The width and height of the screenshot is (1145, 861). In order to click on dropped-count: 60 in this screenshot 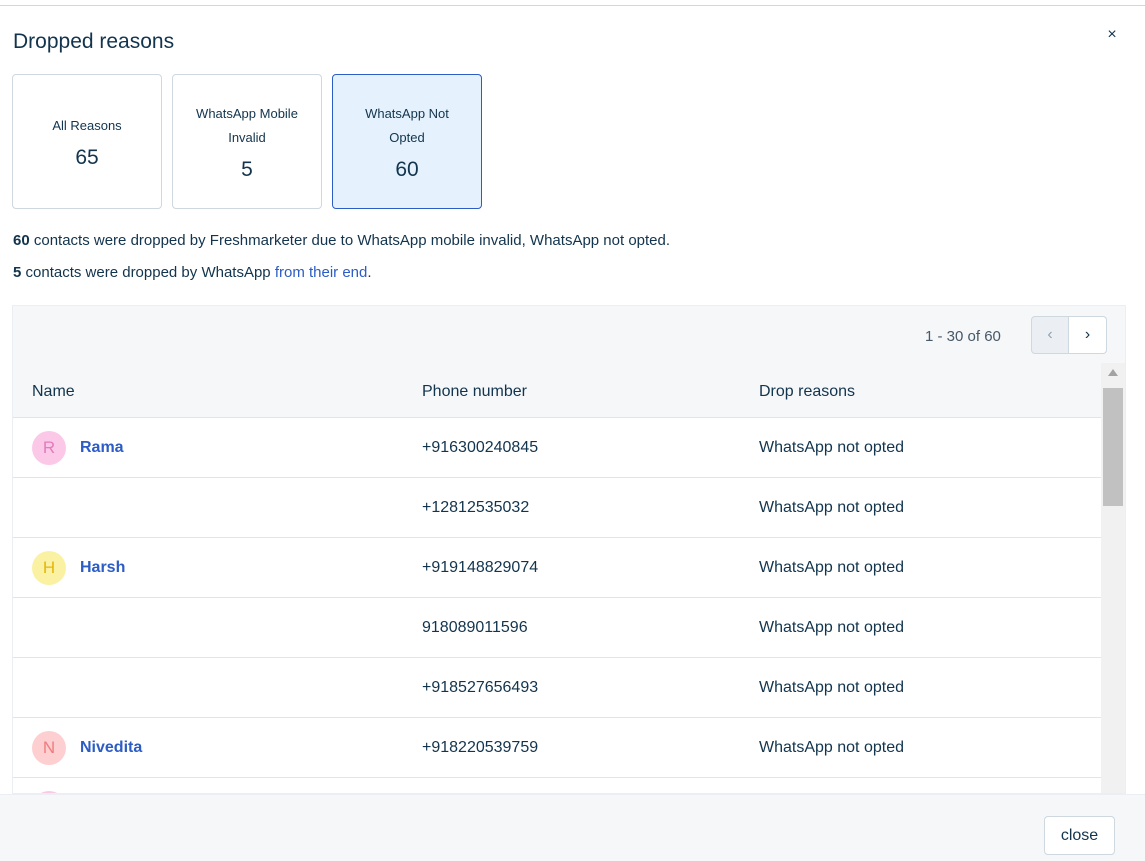, I will do `click(21, 240)`.